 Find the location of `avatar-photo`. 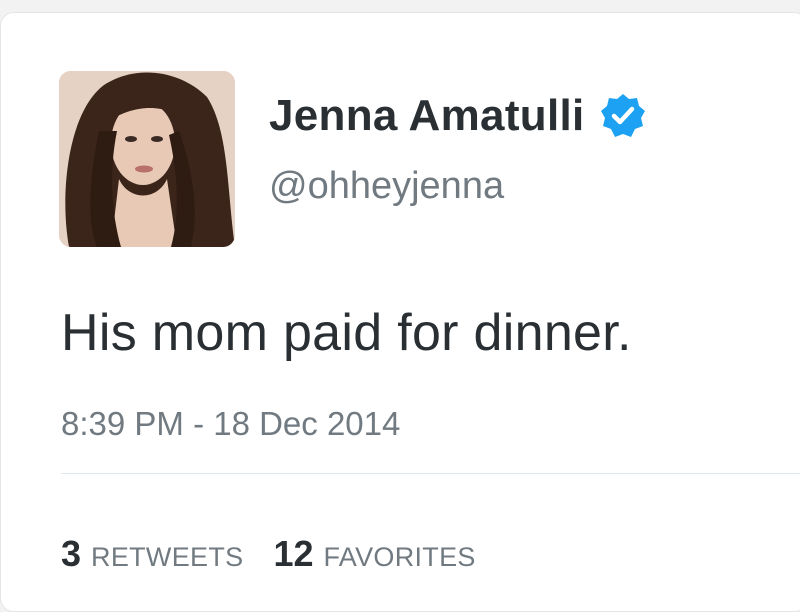

avatar-photo is located at coordinates (147, 159).